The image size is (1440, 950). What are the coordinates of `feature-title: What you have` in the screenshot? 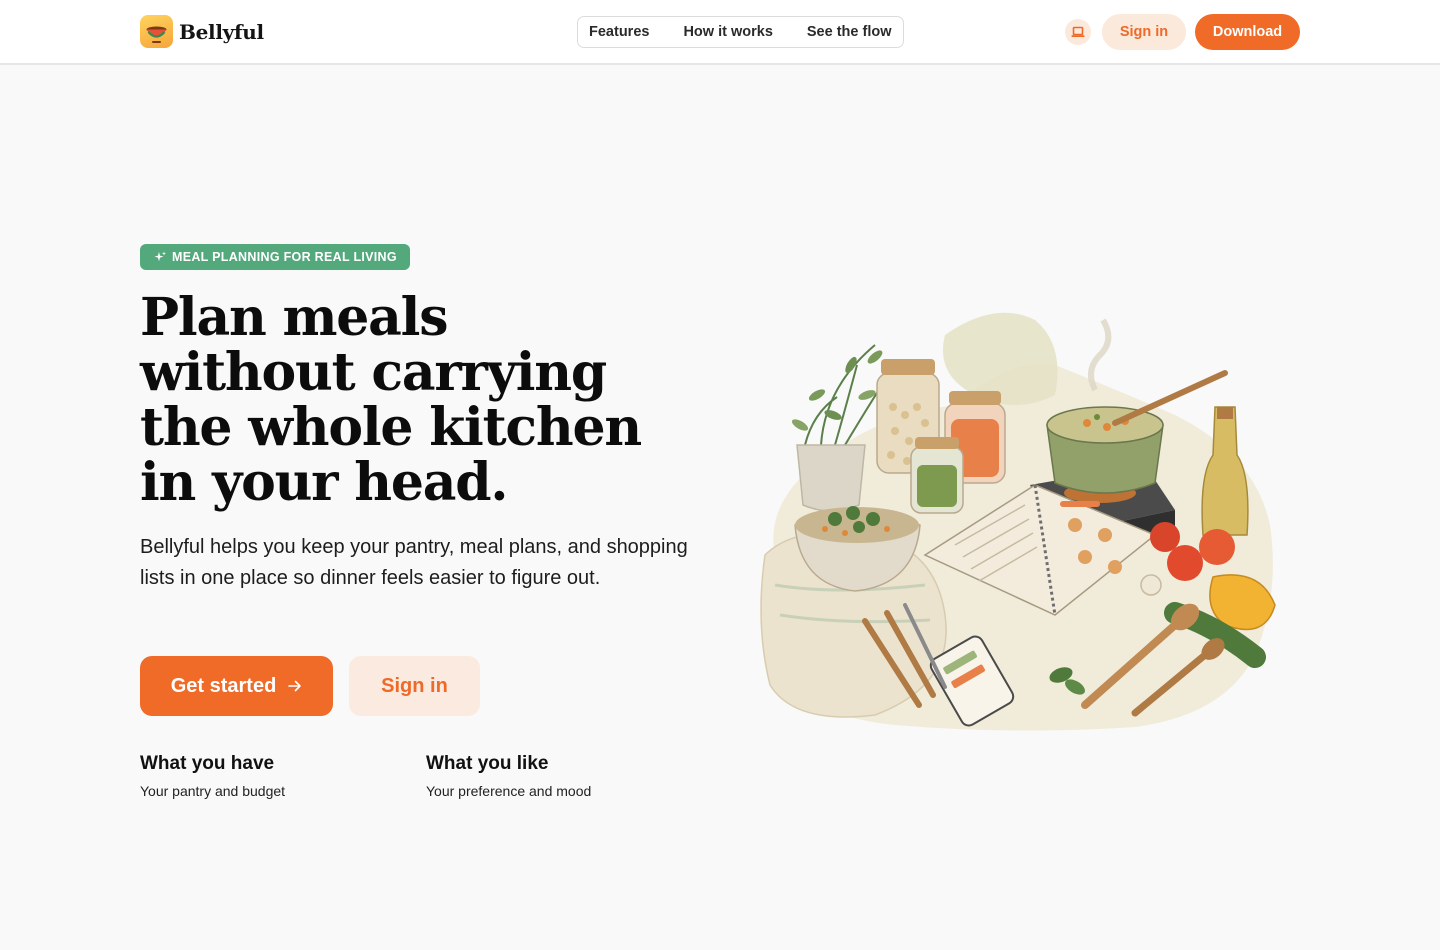 It's located at (207, 763).